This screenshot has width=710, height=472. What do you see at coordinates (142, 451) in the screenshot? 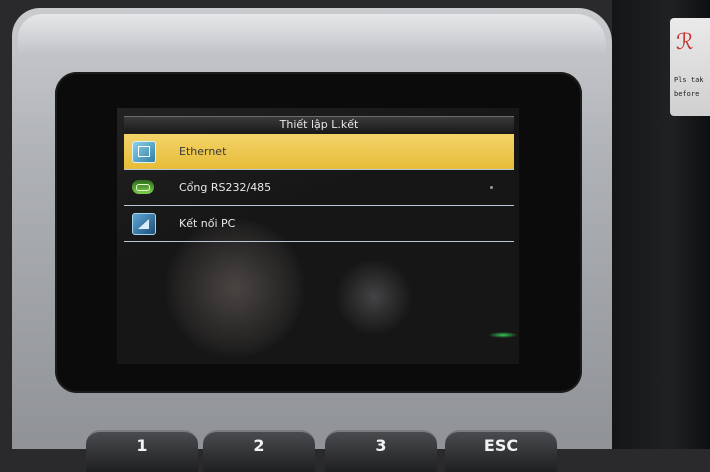
I see `key-1: 1` at bounding box center [142, 451].